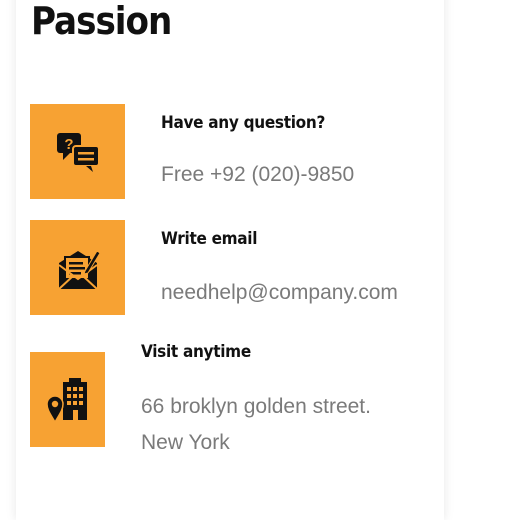 The height and width of the screenshot is (520, 512). I want to click on building-location-icon, so click(66, 399).